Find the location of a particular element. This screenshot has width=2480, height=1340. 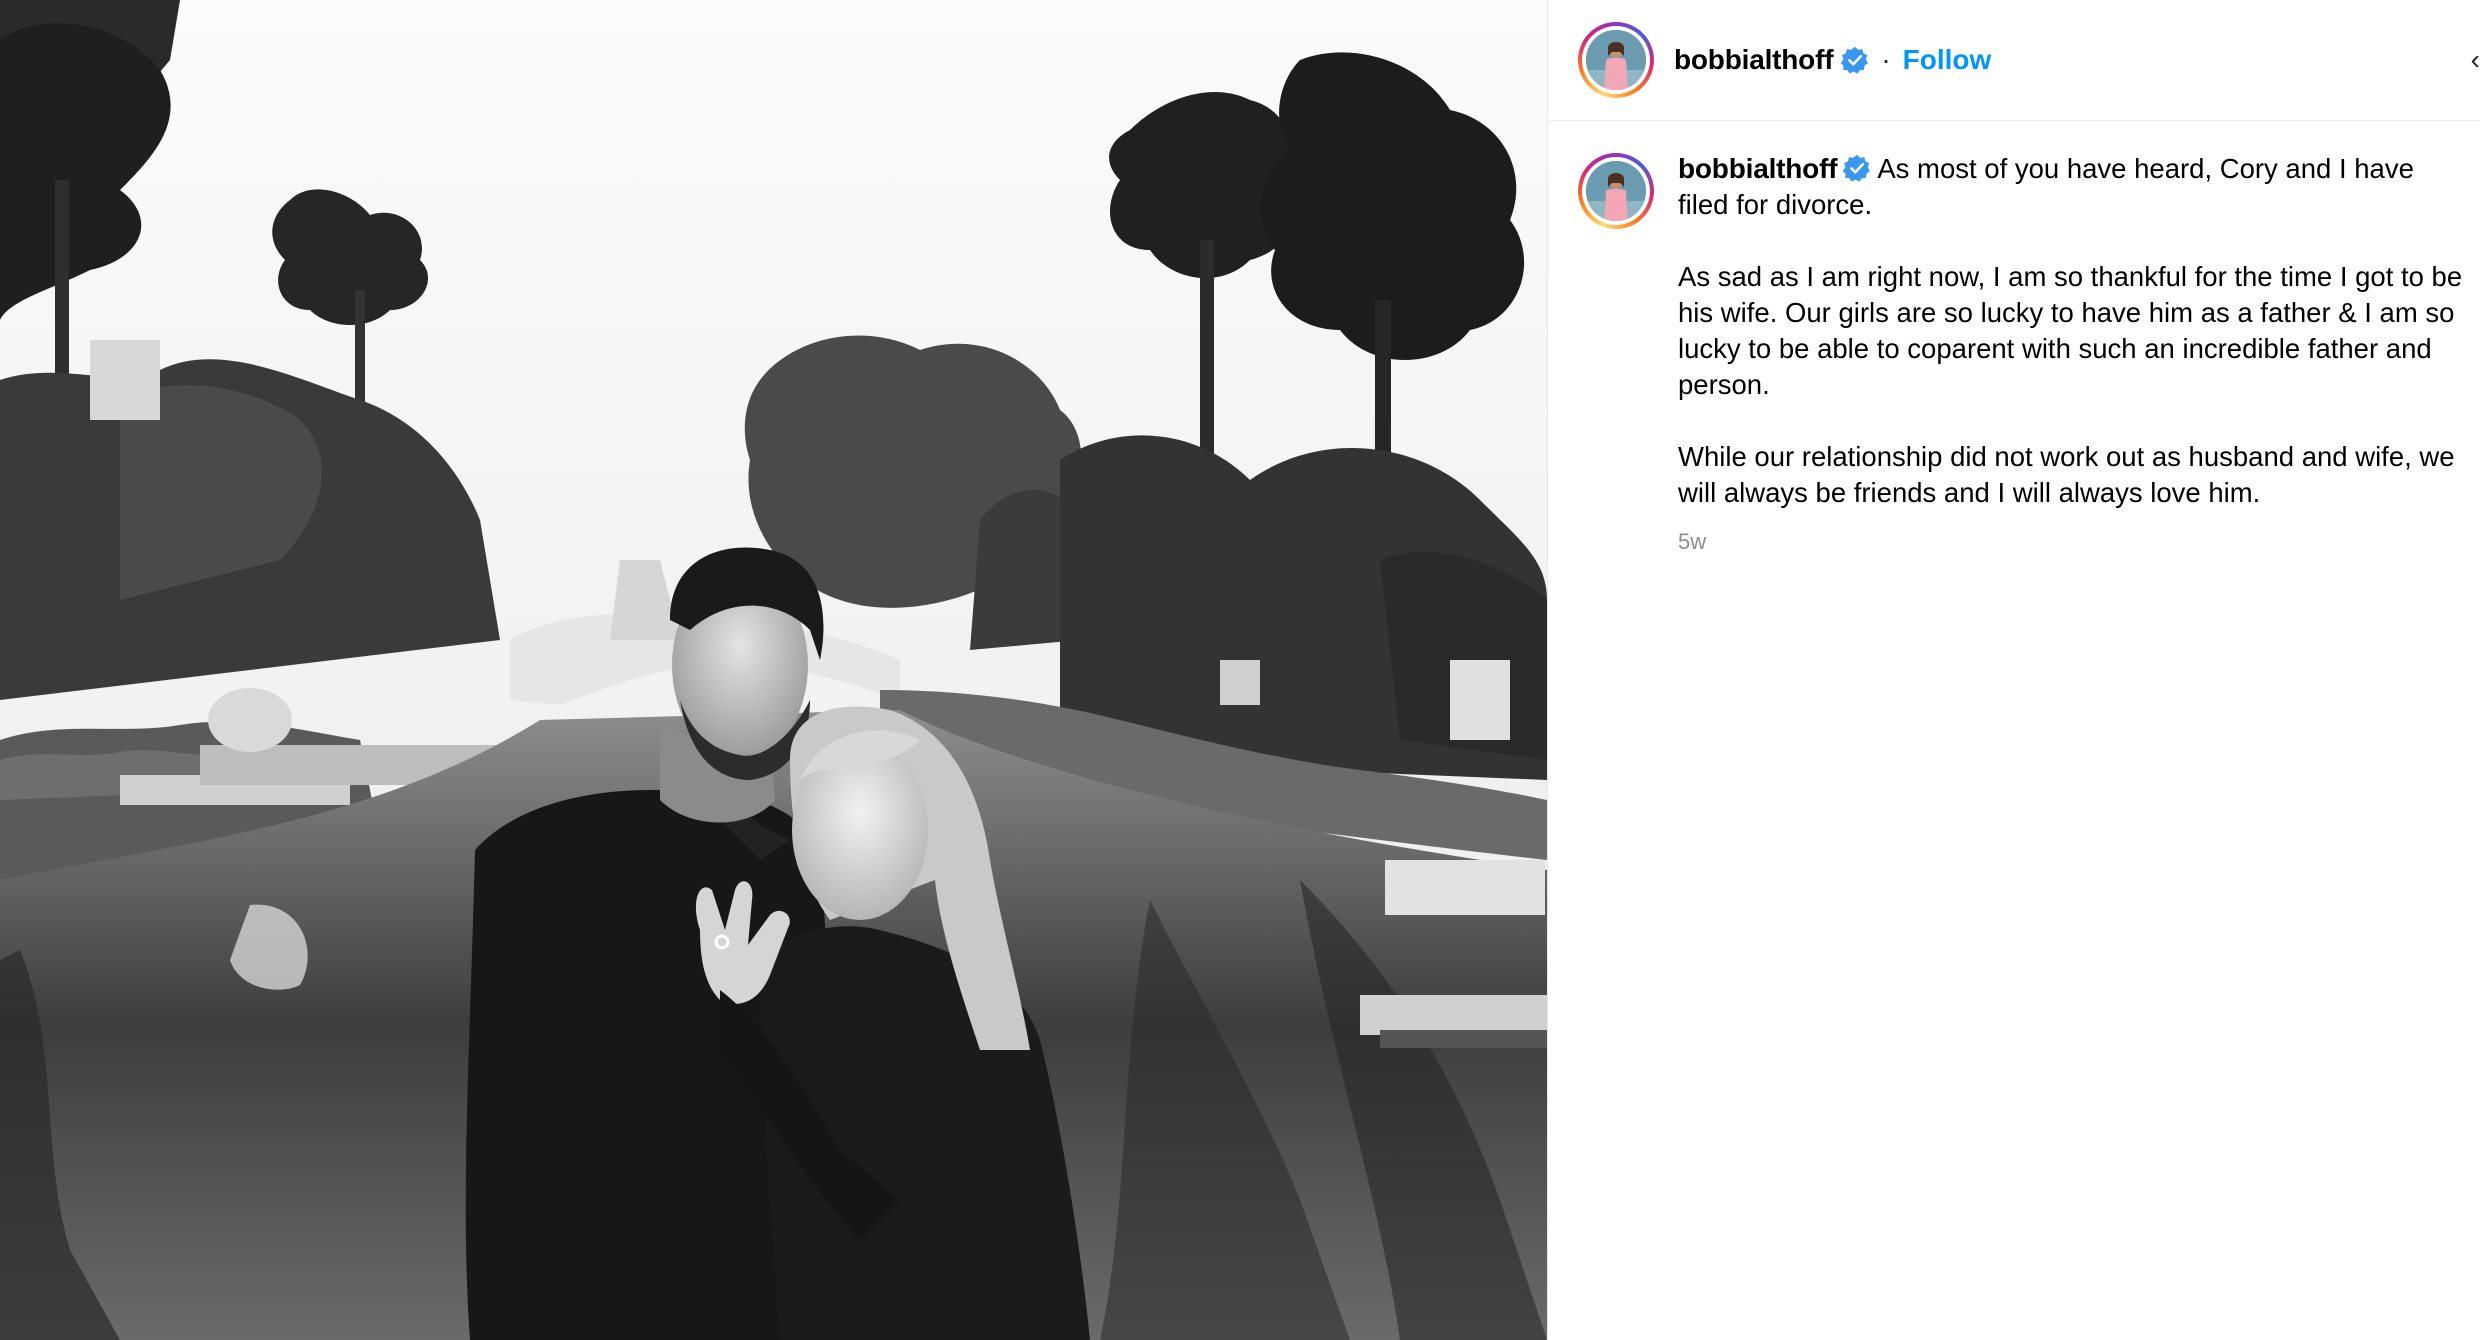

story-ring is located at coordinates (1616, 60).